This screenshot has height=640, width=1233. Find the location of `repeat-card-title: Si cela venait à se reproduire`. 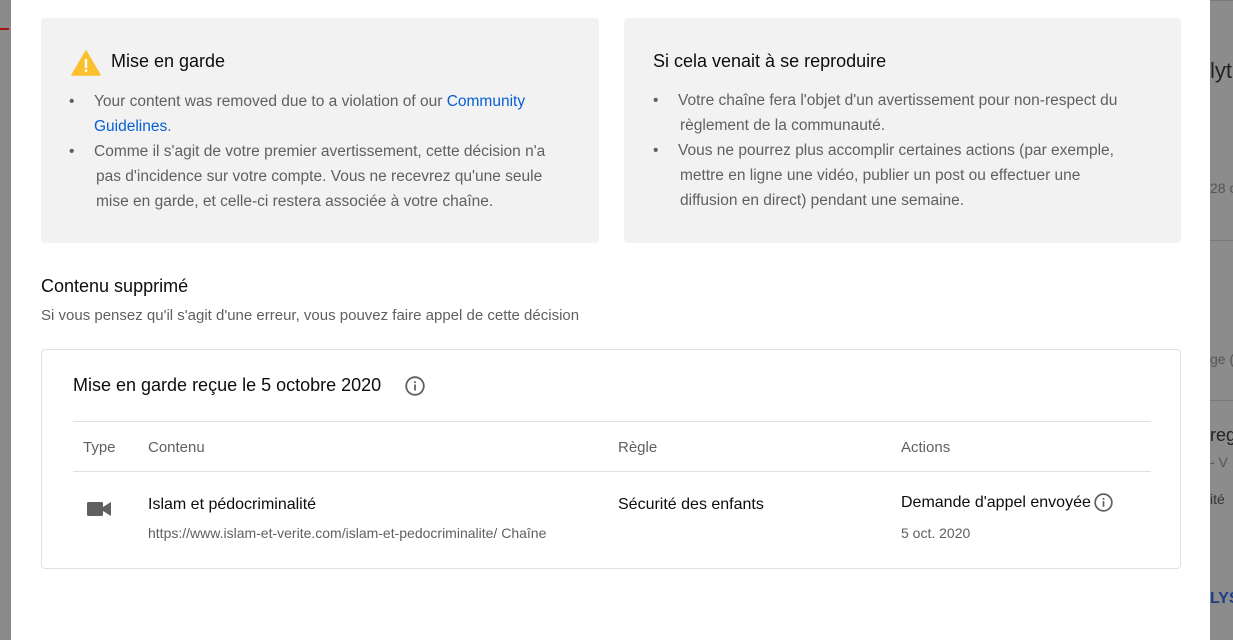

repeat-card-title: Si cela venait à se reproduire is located at coordinates (770, 61).